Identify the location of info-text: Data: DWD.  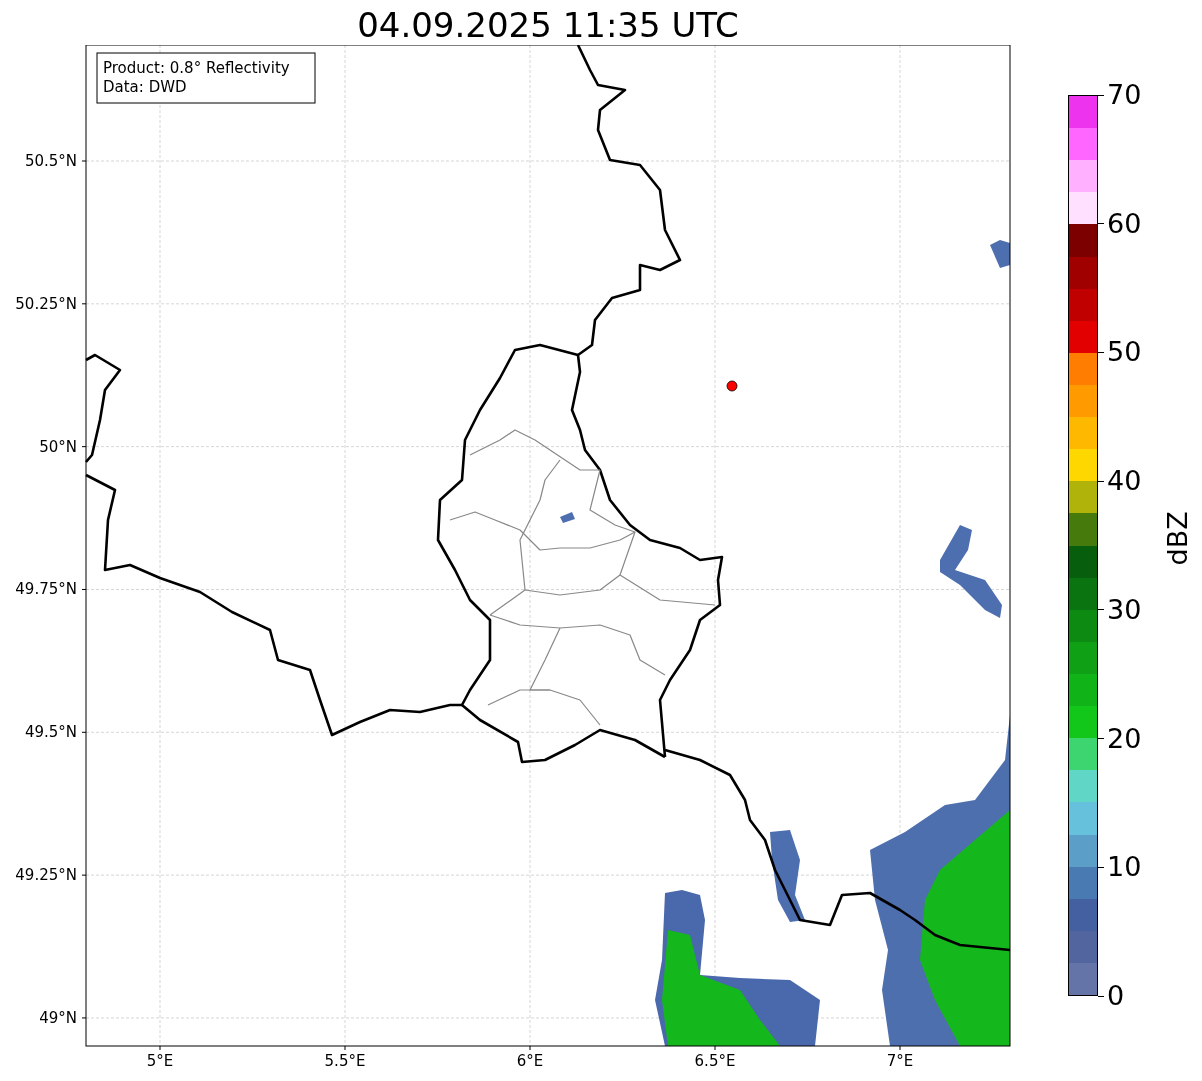
(145, 87).